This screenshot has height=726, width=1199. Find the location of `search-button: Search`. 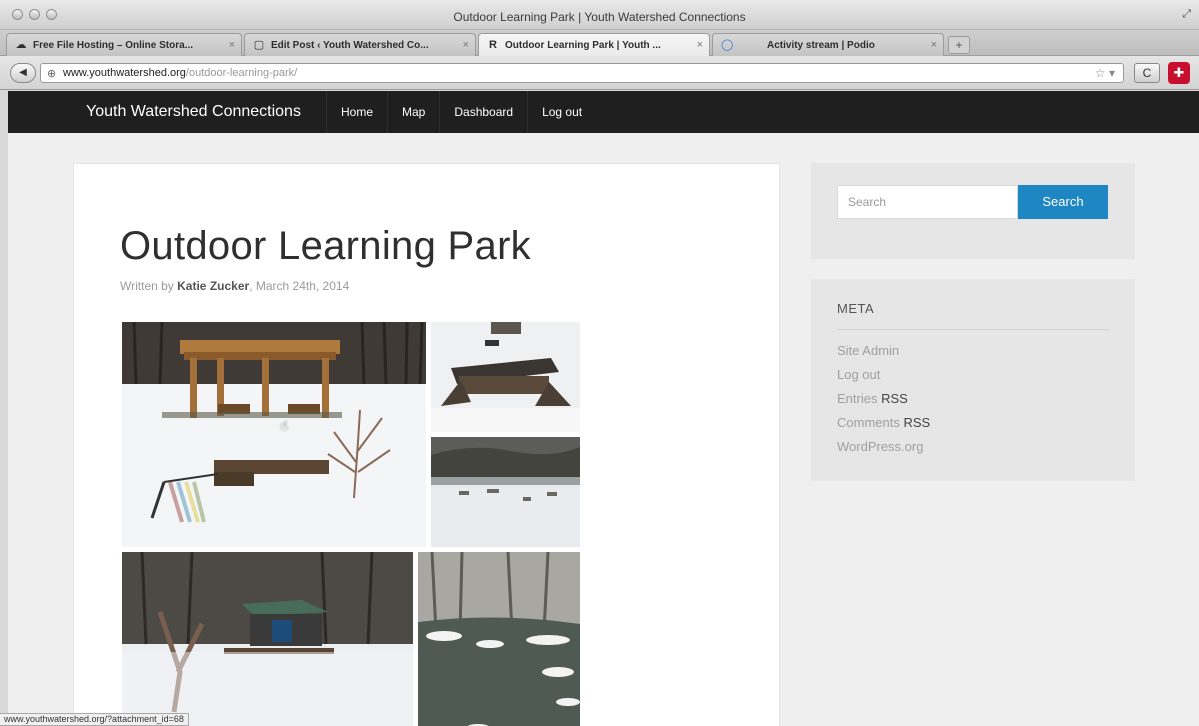

search-button: Search is located at coordinates (1063, 202).